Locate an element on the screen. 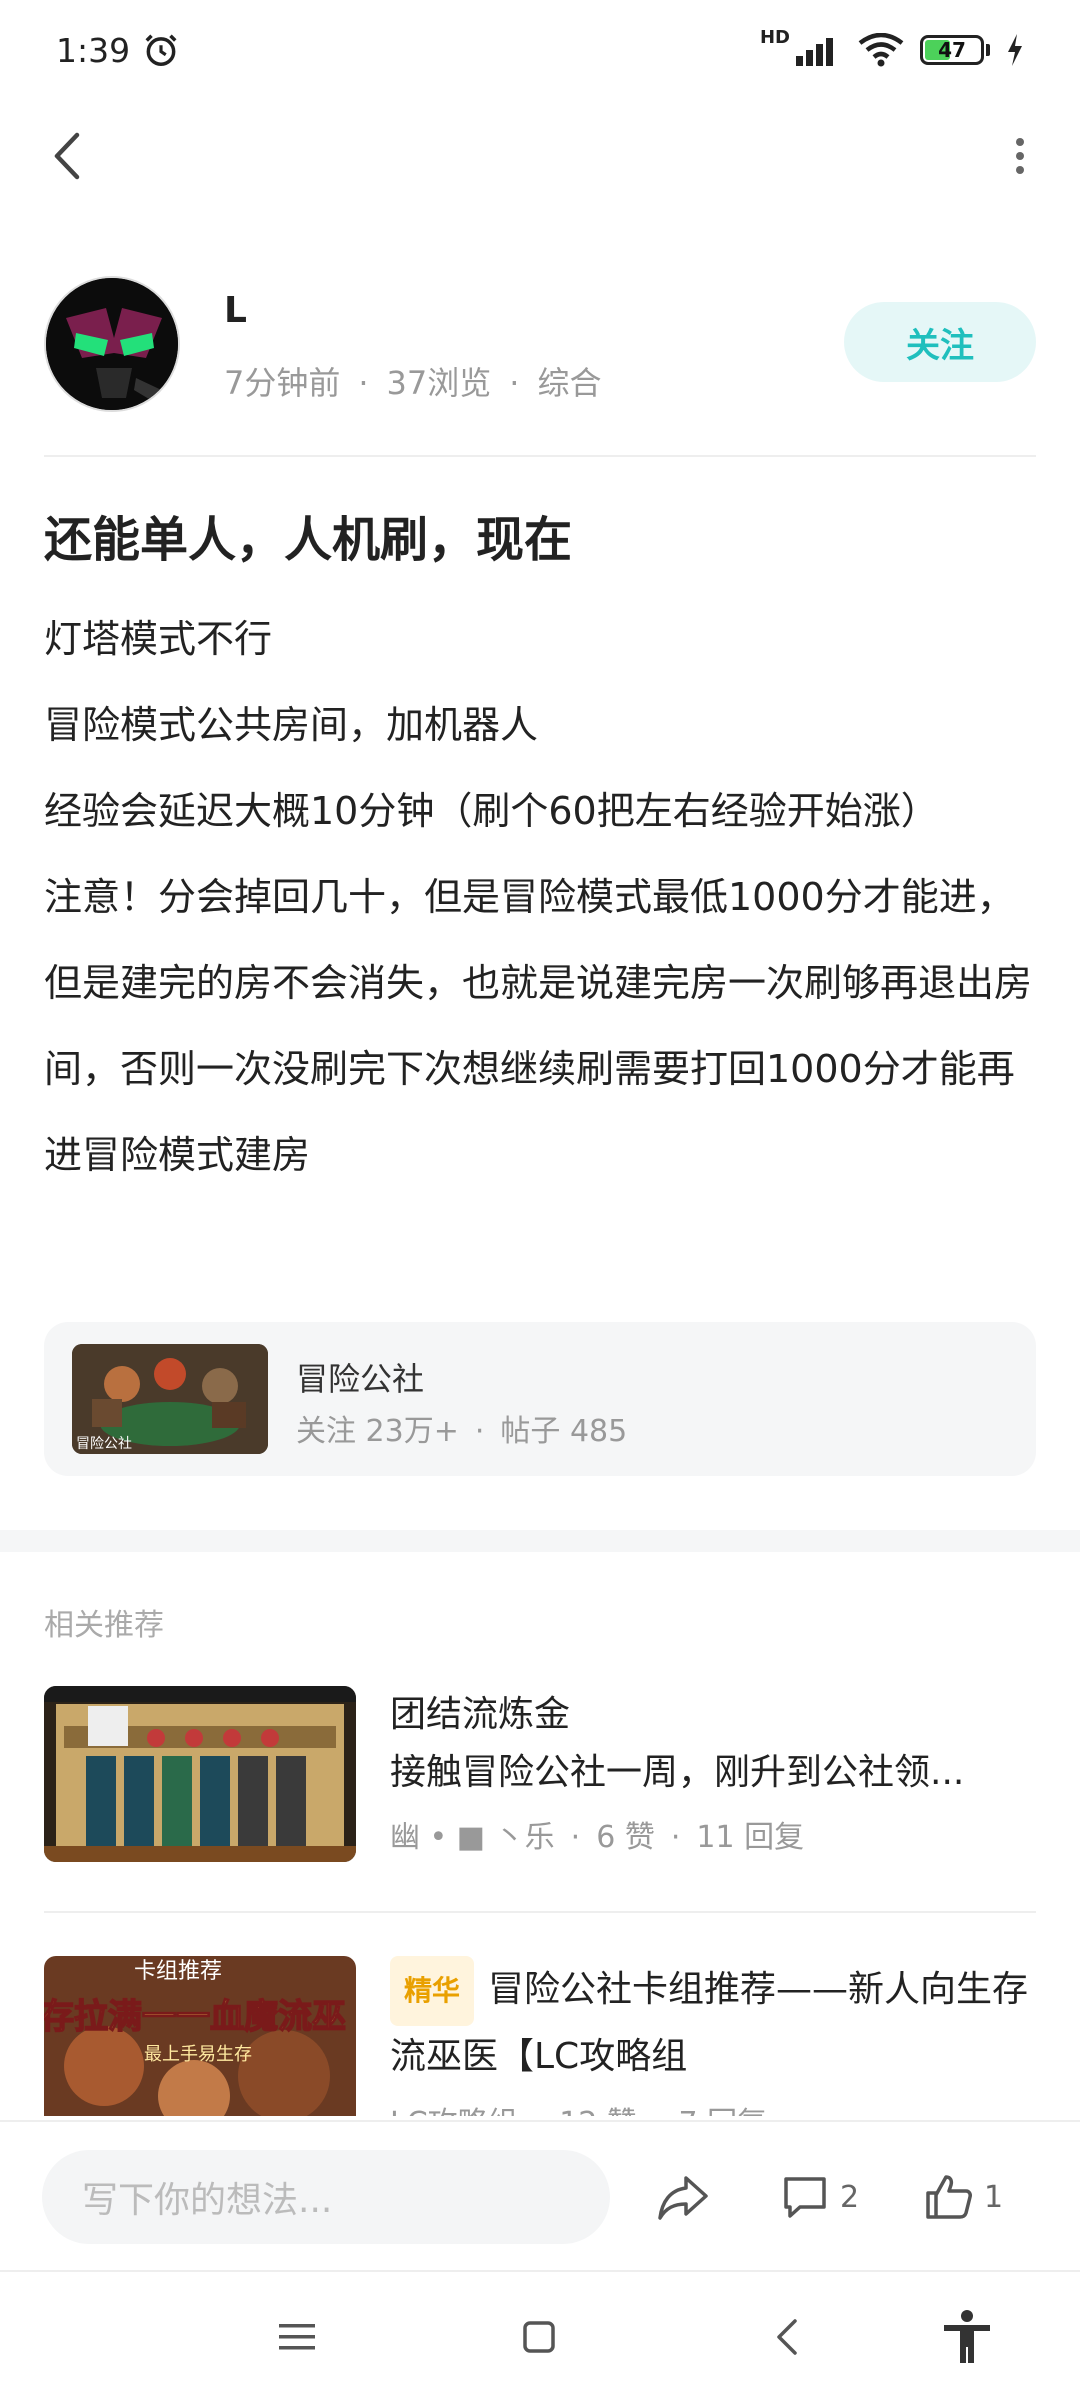 The width and height of the screenshot is (1080, 2400). menu-button is located at coordinates (297, 2337).